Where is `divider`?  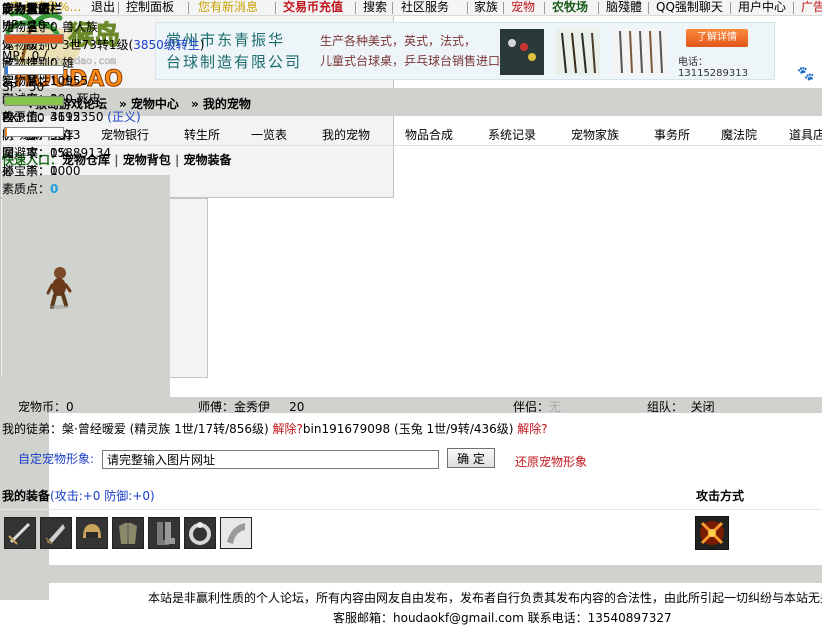 divider is located at coordinates (411, 509).